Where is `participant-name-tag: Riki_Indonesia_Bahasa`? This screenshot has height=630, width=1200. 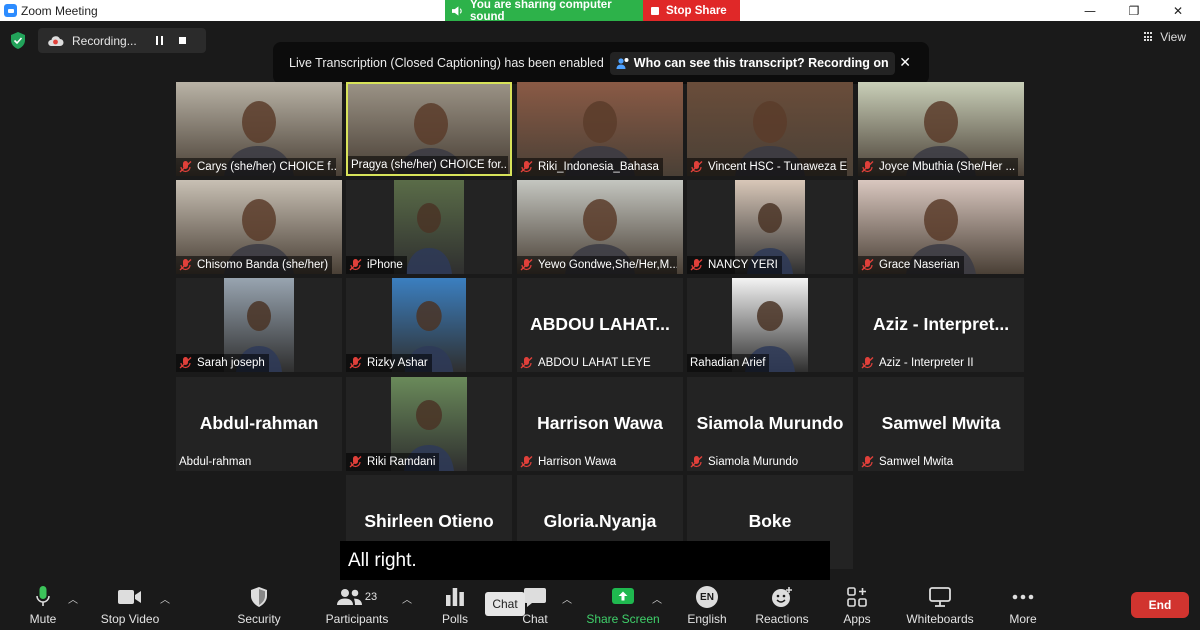
participant-name-tag: Riki_Indonesia_Bahasa is located at coordinates (590, 167).